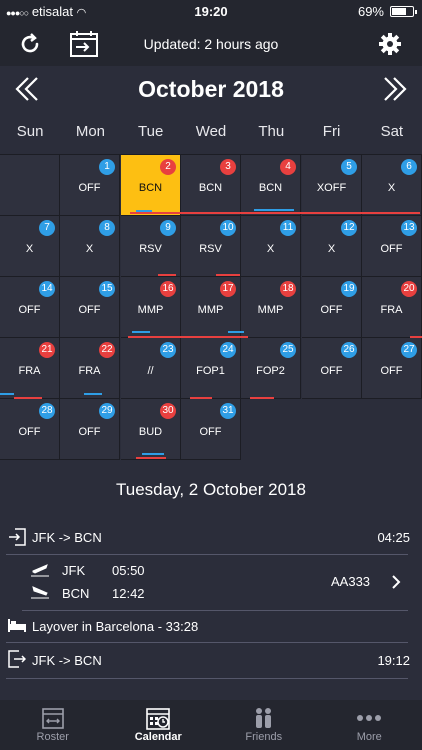  I want to click on calendar-day: 19 OFF, so click(332, 307).